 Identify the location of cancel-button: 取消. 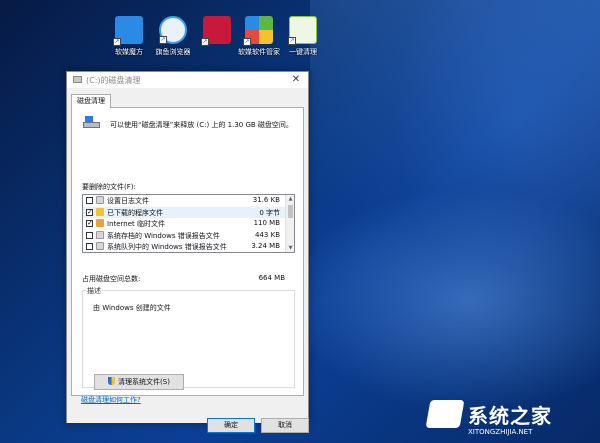
(285, 425).